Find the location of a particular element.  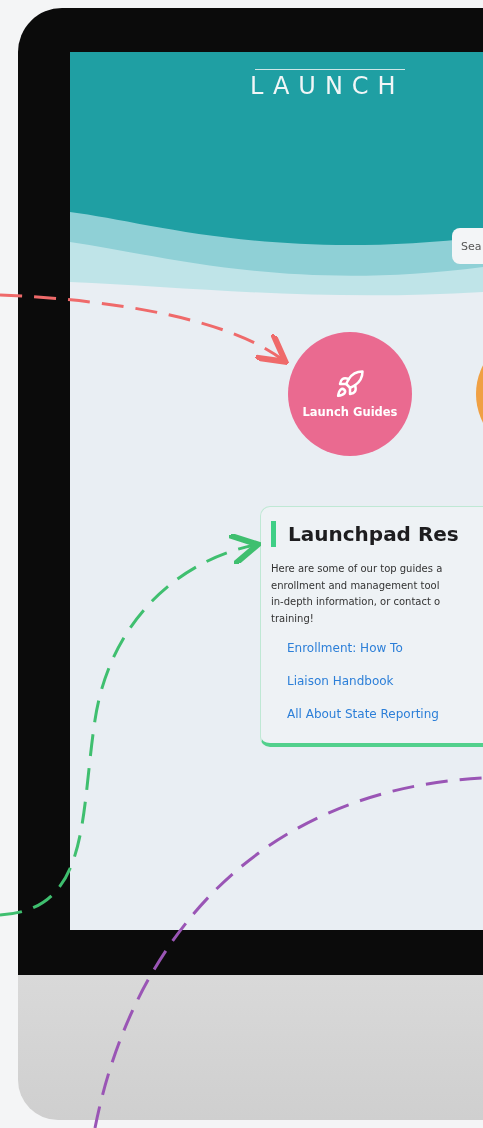

resource-link: Enrollment: How To is located at coordinates (345, 648).